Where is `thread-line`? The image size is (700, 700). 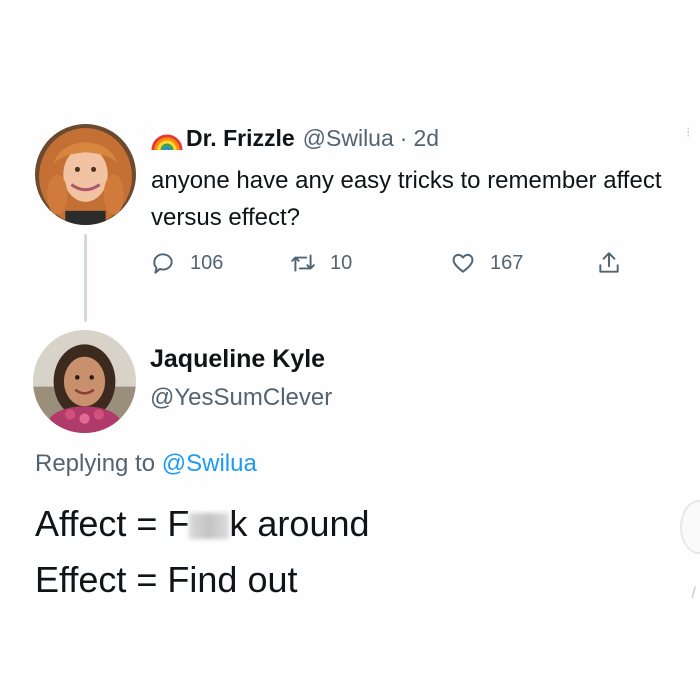 thread-line is located at coordinates (85, 278).